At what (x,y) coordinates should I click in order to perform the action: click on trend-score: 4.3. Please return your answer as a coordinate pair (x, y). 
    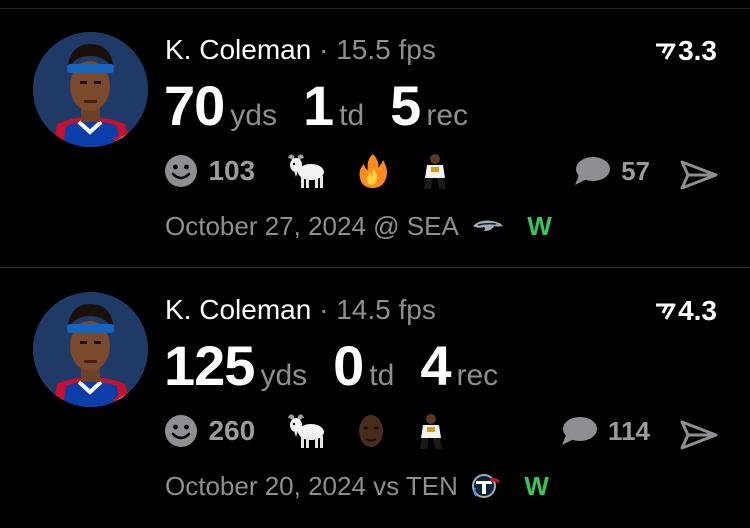
    Looking at the image, I should click on (685, 311).